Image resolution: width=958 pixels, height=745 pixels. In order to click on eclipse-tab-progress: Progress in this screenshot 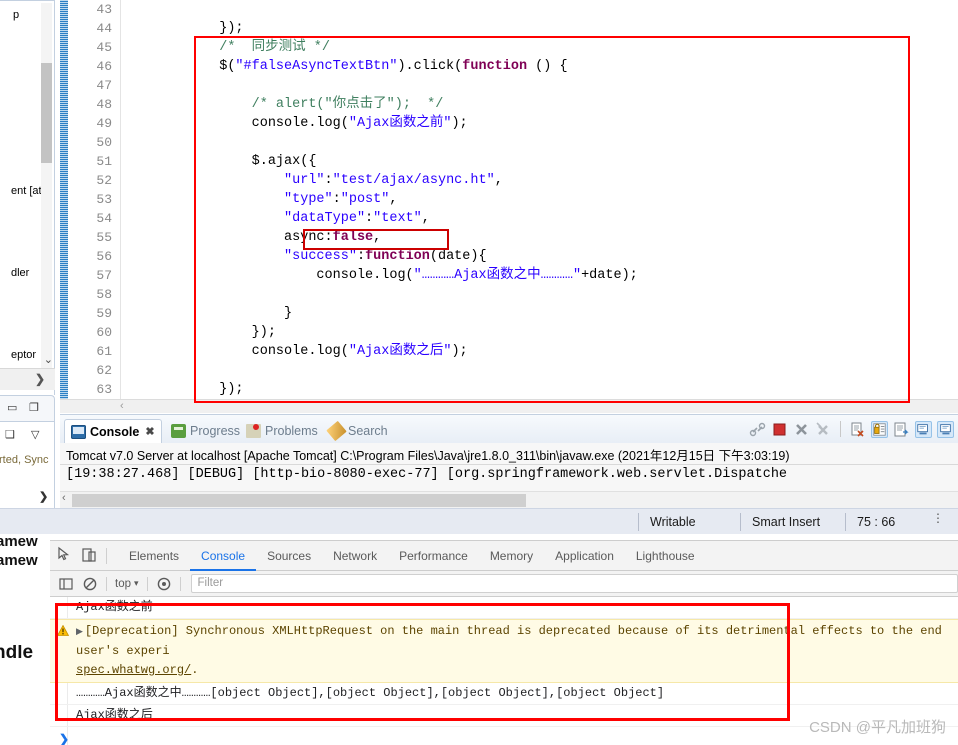, I will do `click(205, 431)`.